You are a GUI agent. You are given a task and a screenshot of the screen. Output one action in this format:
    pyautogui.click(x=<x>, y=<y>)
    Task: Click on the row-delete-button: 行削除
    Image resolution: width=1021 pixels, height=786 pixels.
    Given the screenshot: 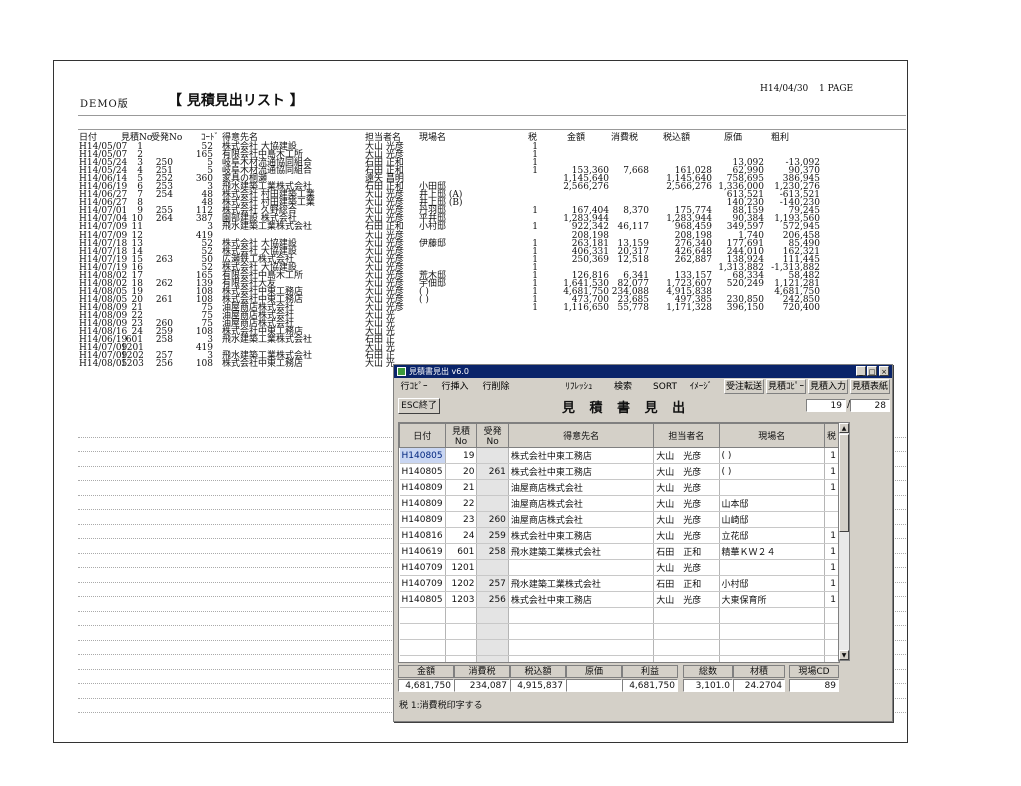 What is the action you would take?
    pyautogui.click(x=496, y=386)
    